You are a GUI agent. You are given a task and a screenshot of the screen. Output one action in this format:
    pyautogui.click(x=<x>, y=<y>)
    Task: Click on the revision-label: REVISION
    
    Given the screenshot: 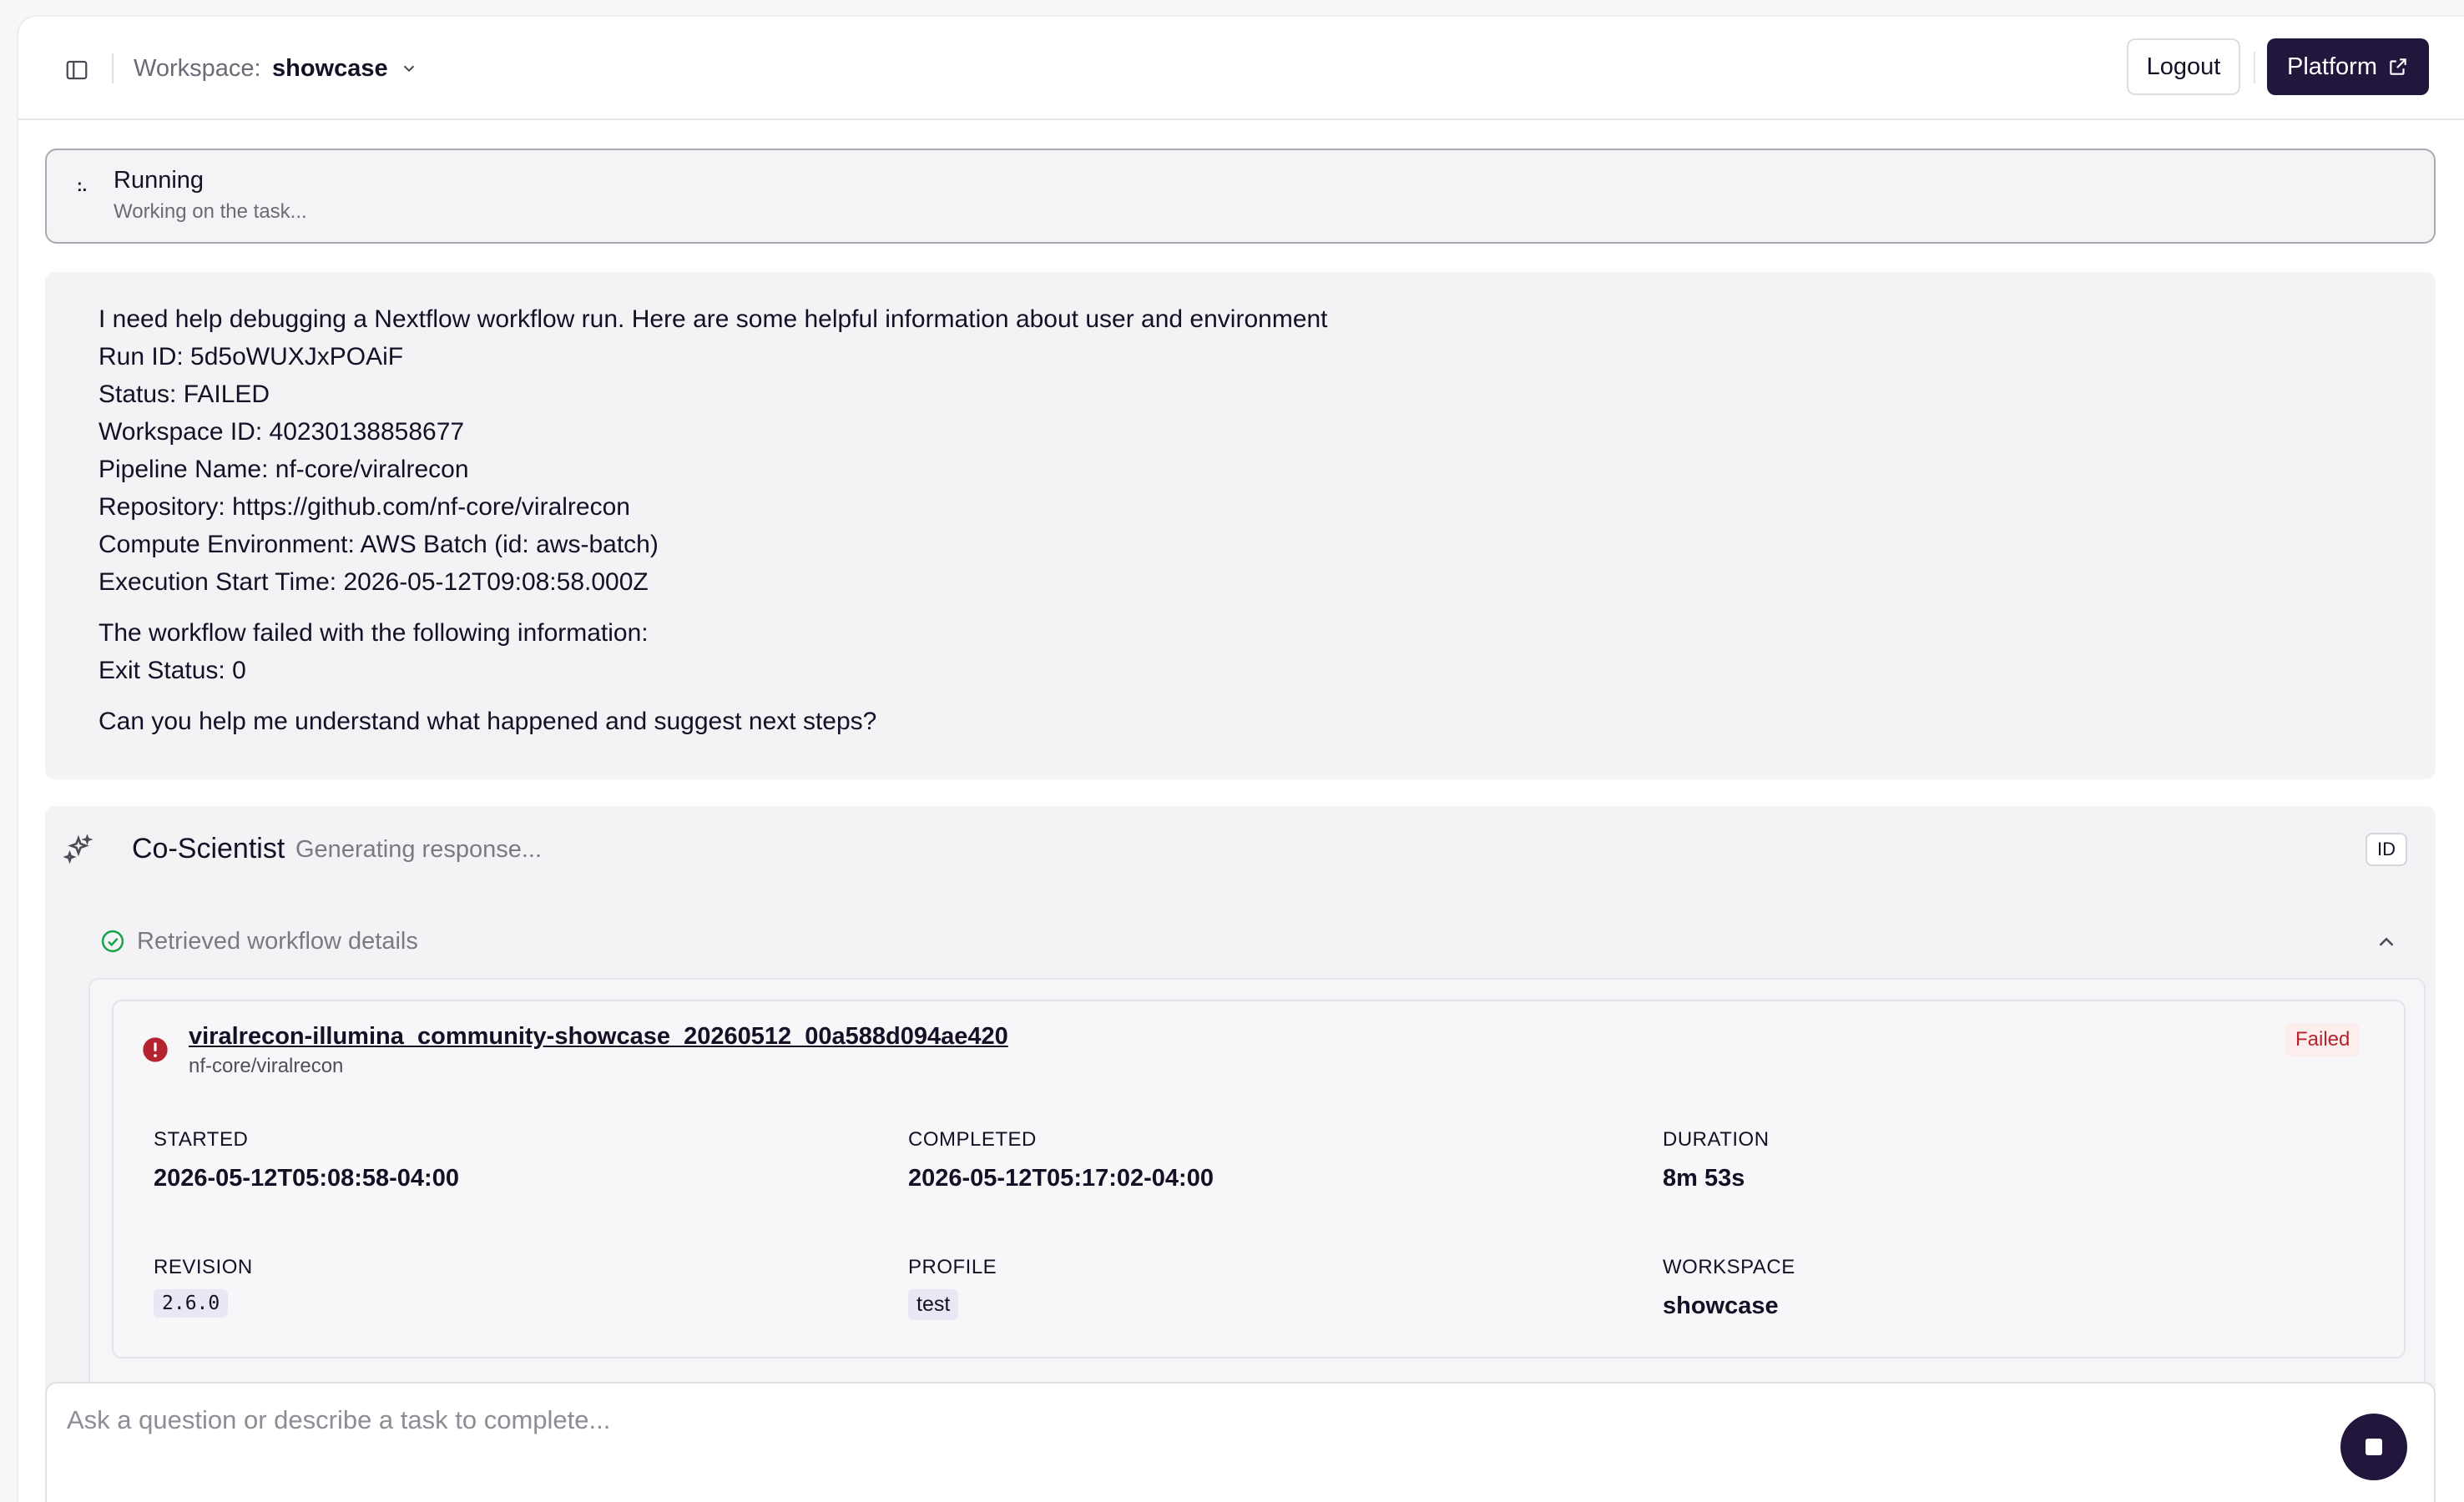 What is the action you would take?
    pyautogui.click(x=203, y=1267)
    